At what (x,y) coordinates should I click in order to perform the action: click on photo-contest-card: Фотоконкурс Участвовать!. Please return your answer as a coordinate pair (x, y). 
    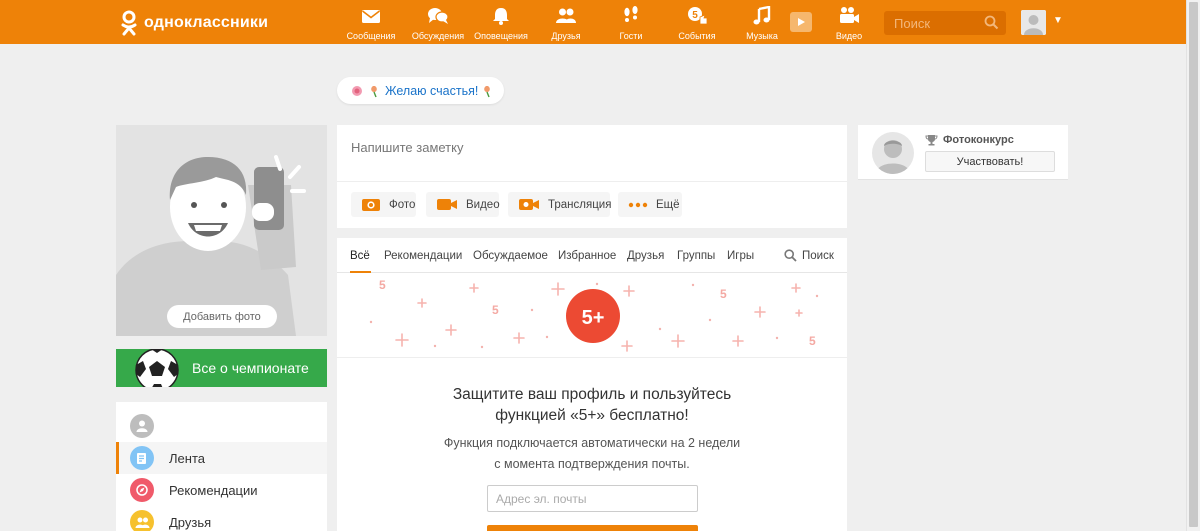
    Looking at the image, I should click on (963, 152).